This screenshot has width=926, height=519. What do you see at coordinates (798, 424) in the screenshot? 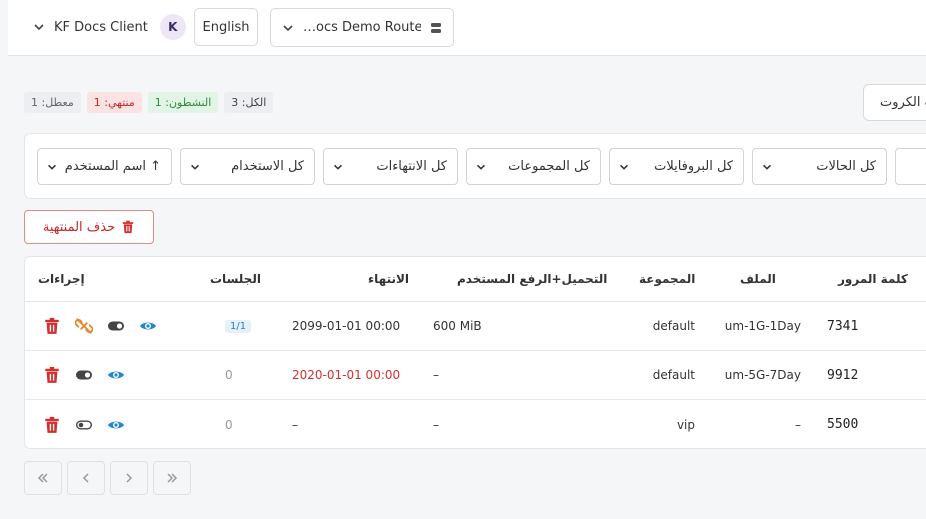
I see `profile-cell: –` at bounding box center [798, 424].